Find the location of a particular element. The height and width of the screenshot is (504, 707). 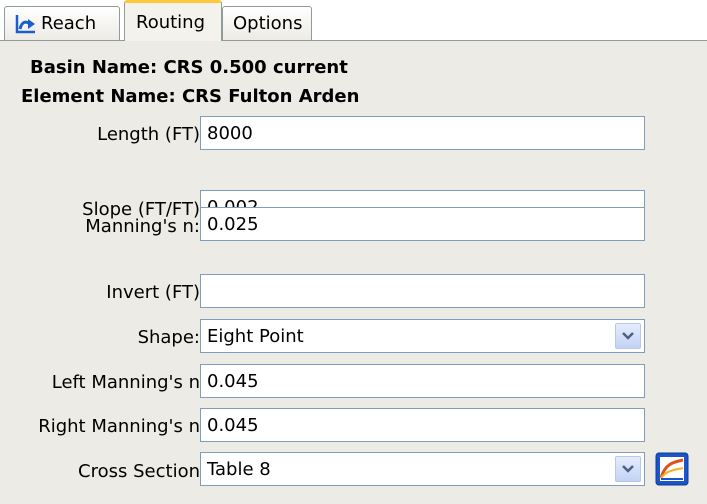

tab-options-label: Options is located at coordinates (268, 23).